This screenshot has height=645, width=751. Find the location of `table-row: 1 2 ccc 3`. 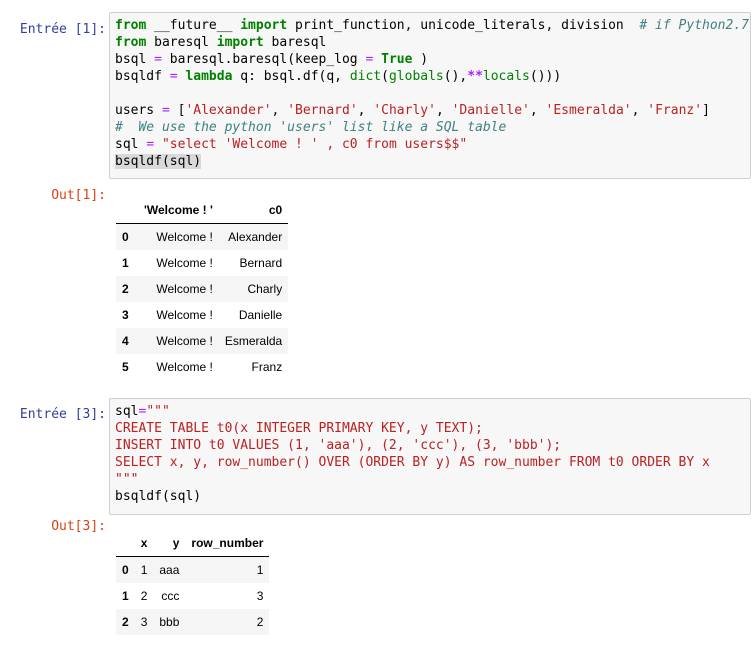

table-row: 1 2 ccc 3 is located at coordinates (192, 596).